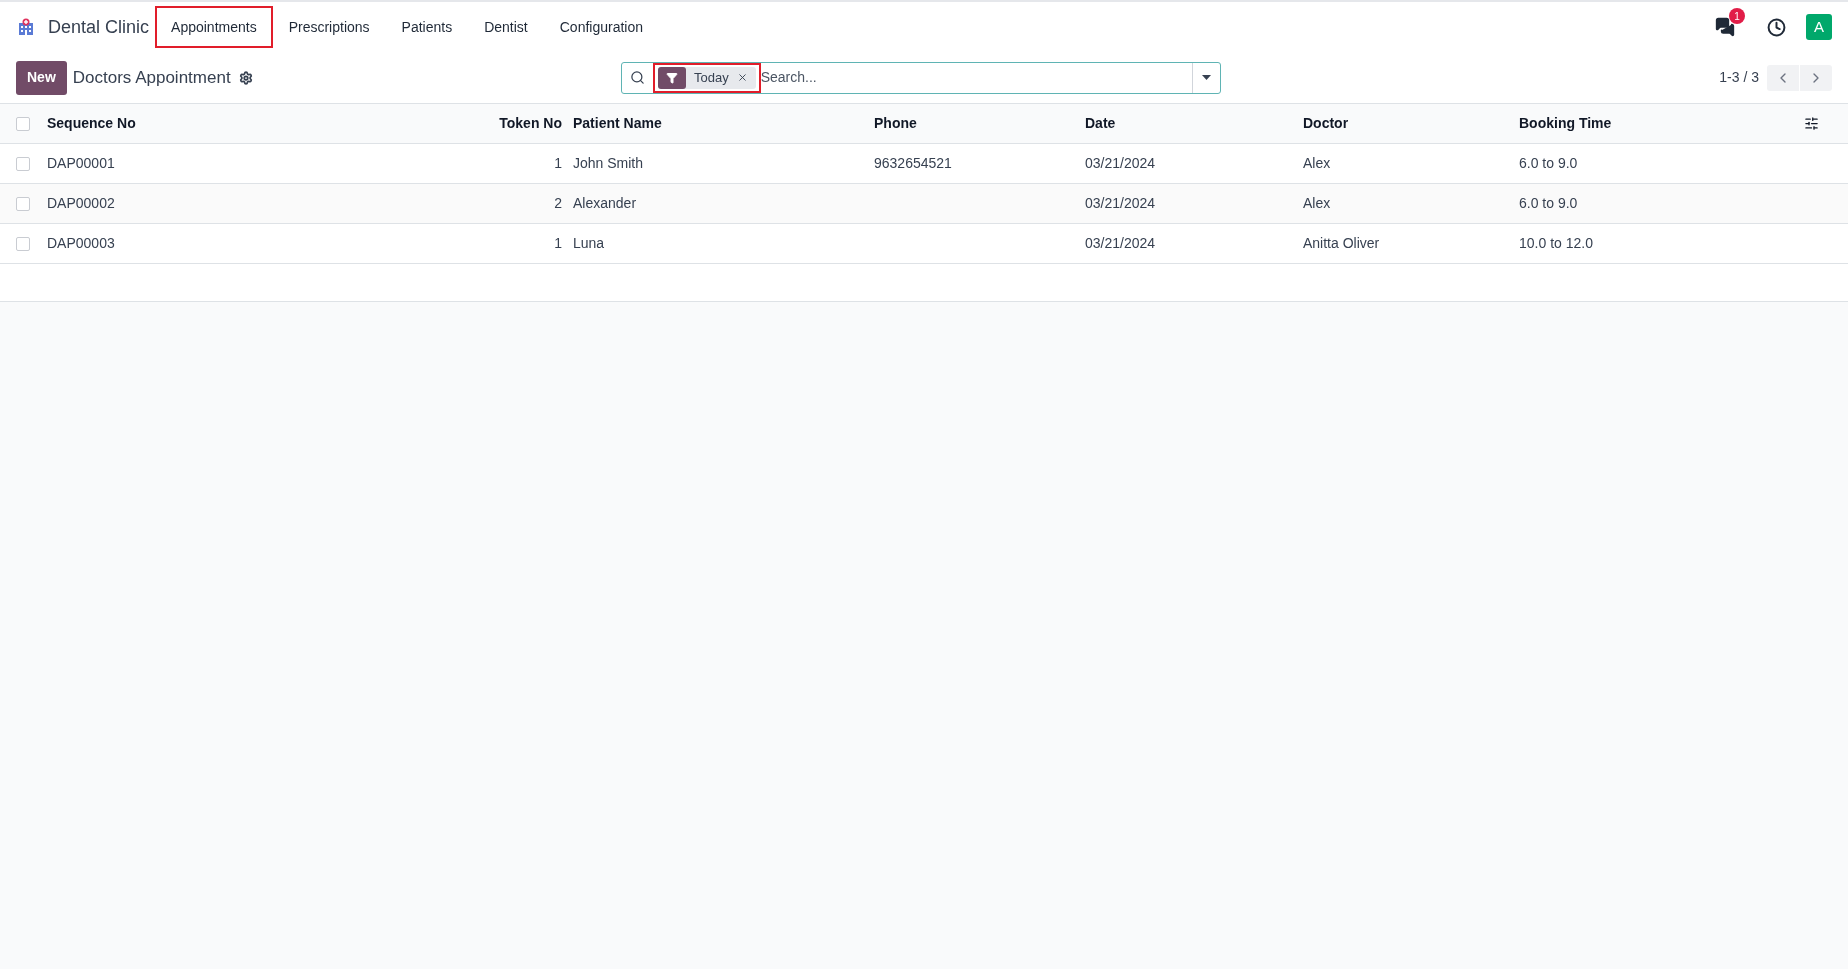  What do you see at coordinates (608, 163) in the screenshot?
I see `table-cell-text: John Smith` at bounding box center [608, 163].